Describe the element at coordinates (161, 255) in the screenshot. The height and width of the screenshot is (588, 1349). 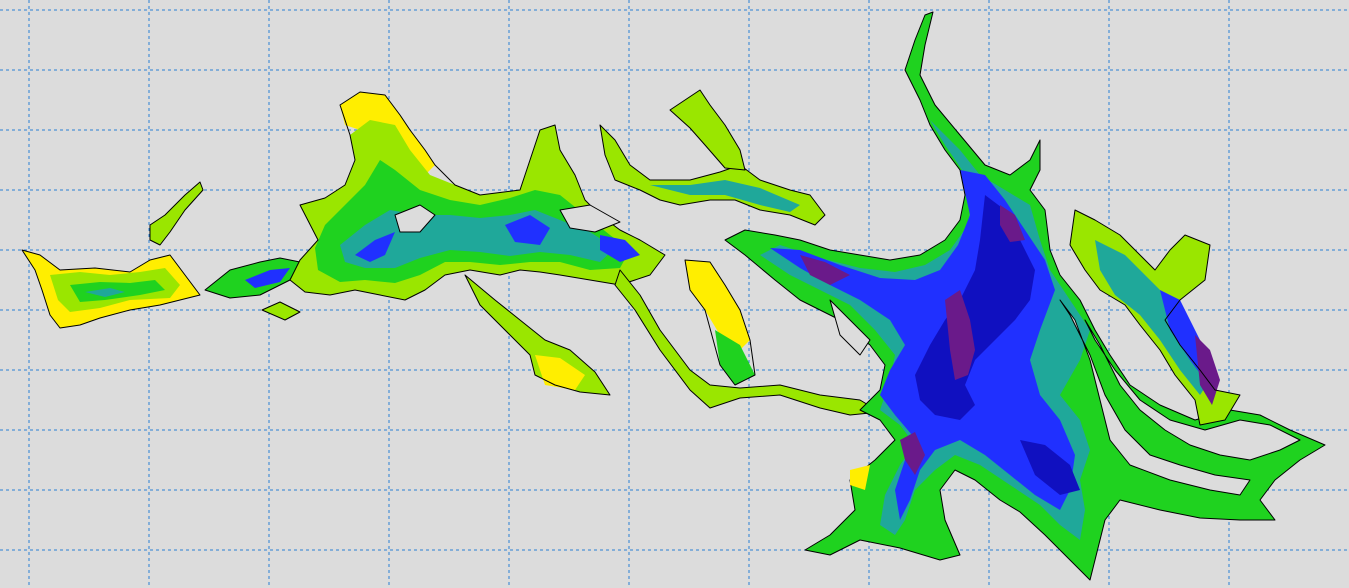
I see `contour-region-west` at that location.